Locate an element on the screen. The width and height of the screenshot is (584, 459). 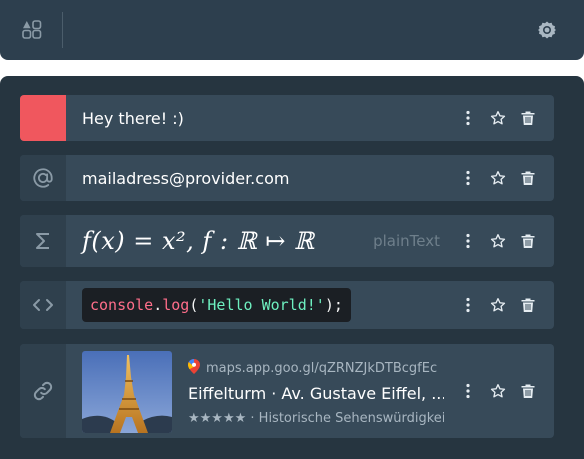
clip-email: mailadress@provider.com is located at coordinates (186, 178).